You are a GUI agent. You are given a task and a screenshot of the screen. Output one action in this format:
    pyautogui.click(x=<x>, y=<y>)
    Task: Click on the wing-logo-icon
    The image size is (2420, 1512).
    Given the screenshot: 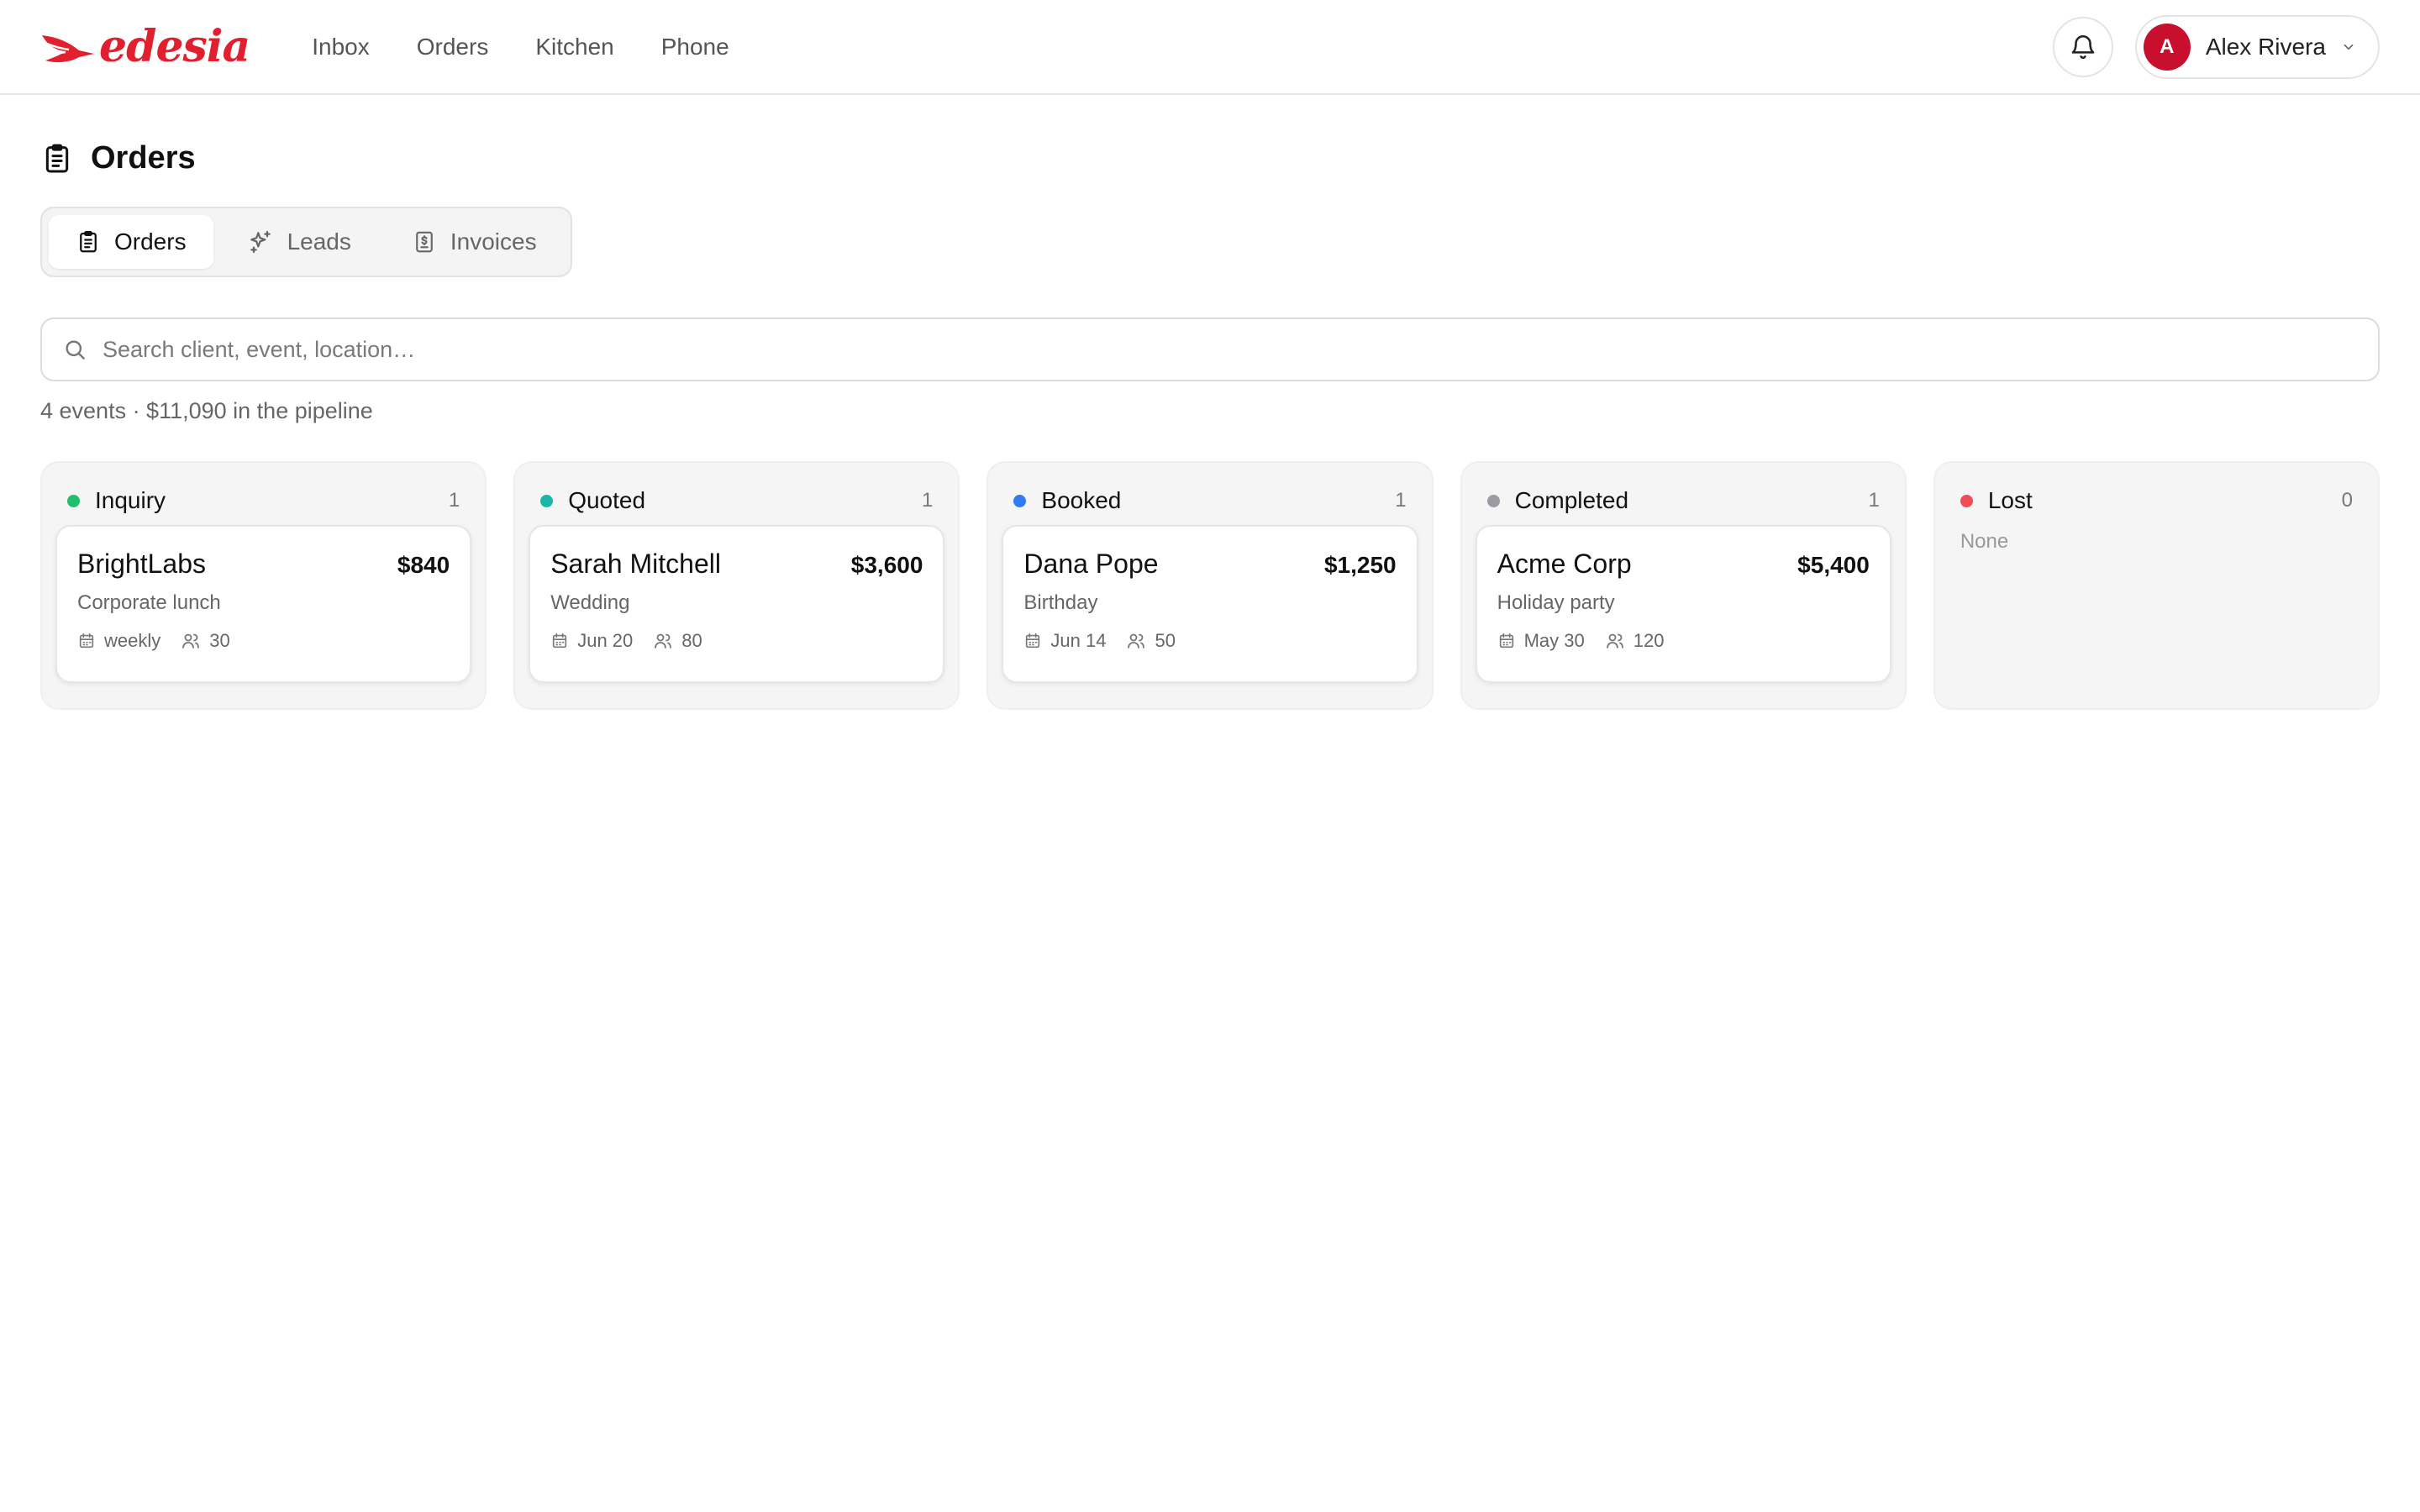 What is the action you would take?
    pyautogui.click(x=68, y=47)
    